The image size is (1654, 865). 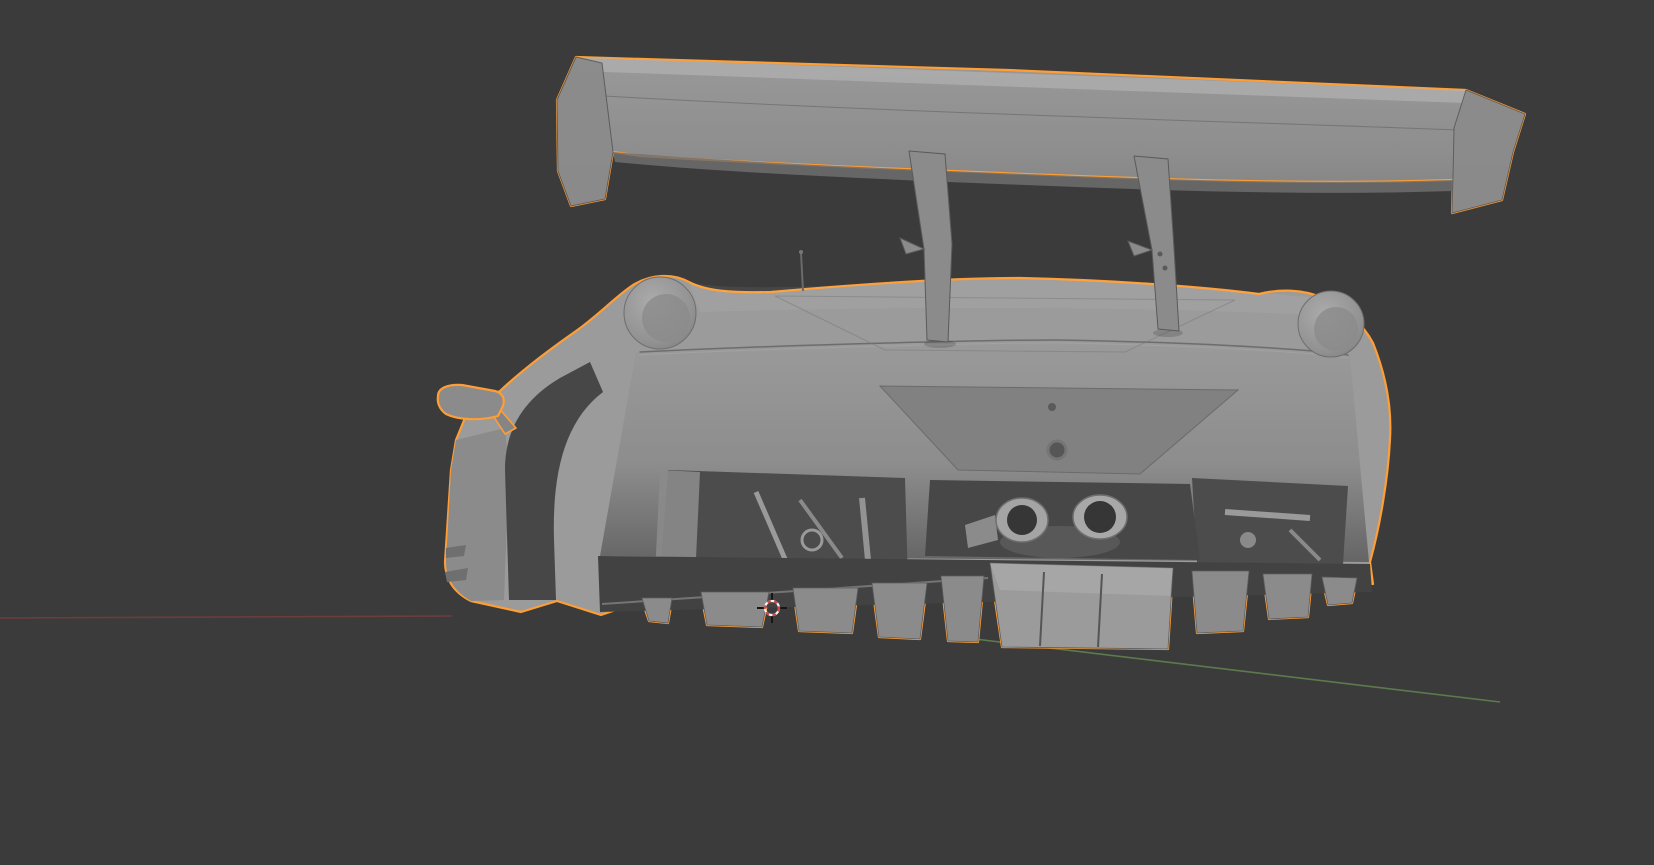 I want to click on tail-light-left, so click(x=660, y=313).